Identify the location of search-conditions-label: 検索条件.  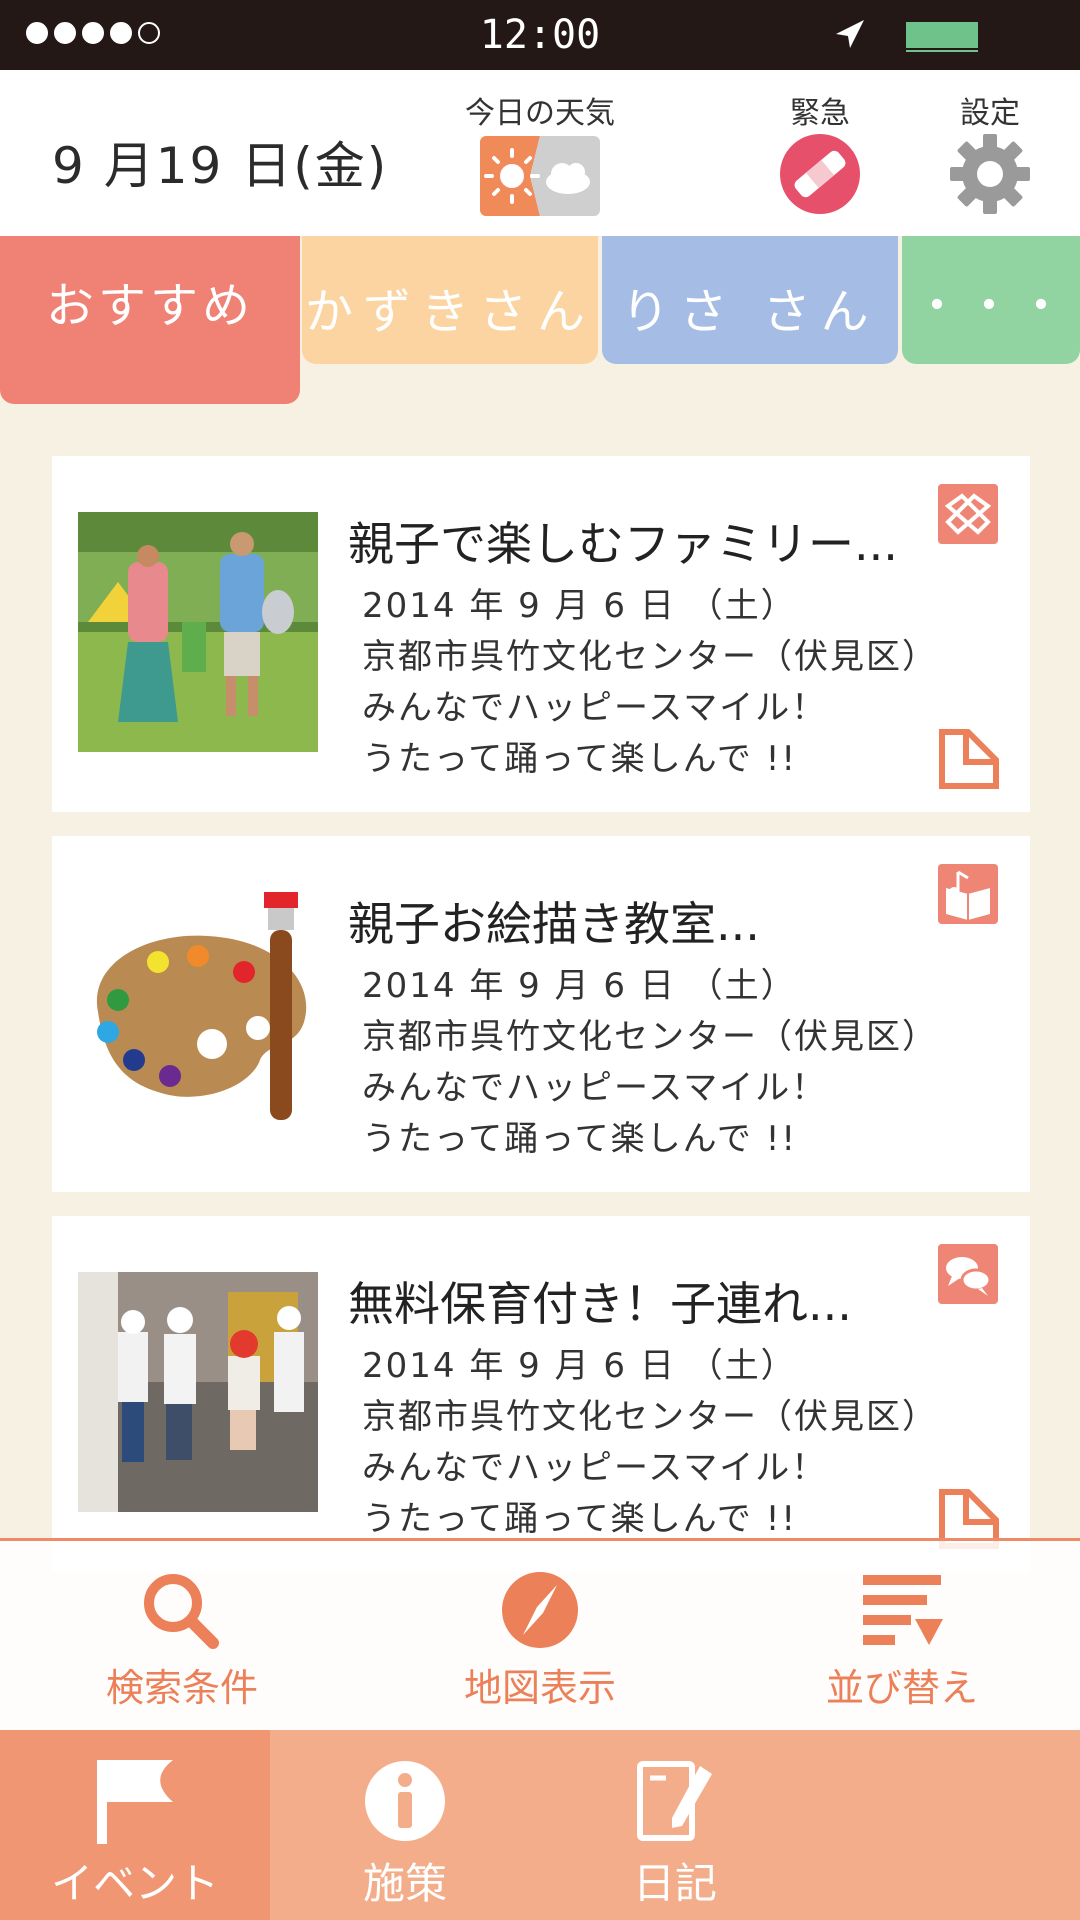
(181, 1688).